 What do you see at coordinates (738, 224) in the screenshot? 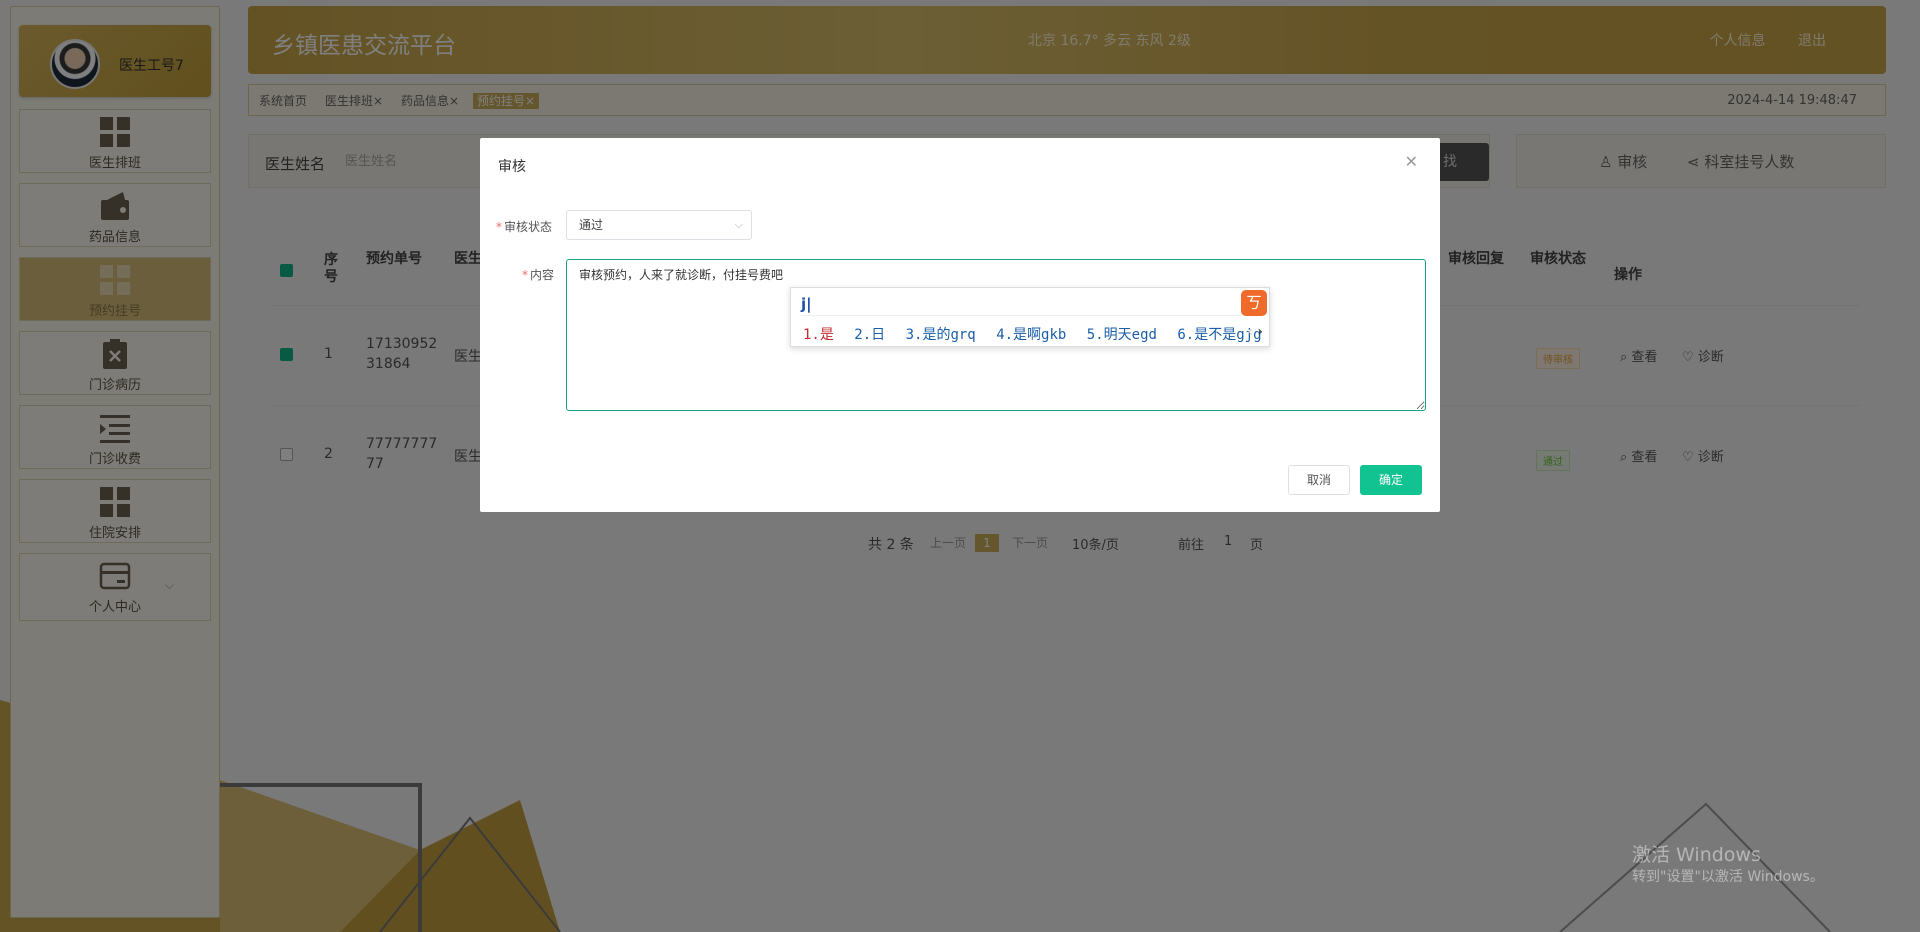
I see `chevron-down-icon: ⌵` at bounding box center [738, 224].